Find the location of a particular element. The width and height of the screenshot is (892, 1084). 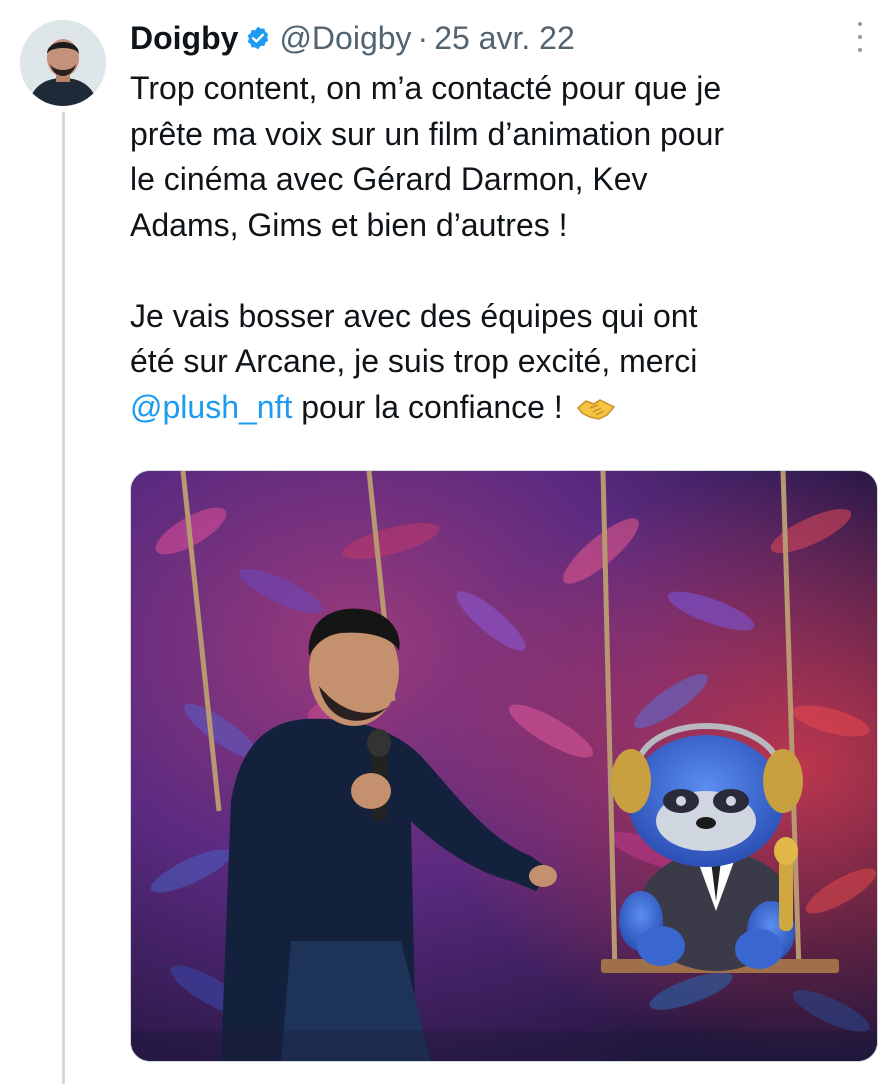

tweet-text-line: Je vais bosser avec des équipes qui ont is located at coordinates (414, 315).